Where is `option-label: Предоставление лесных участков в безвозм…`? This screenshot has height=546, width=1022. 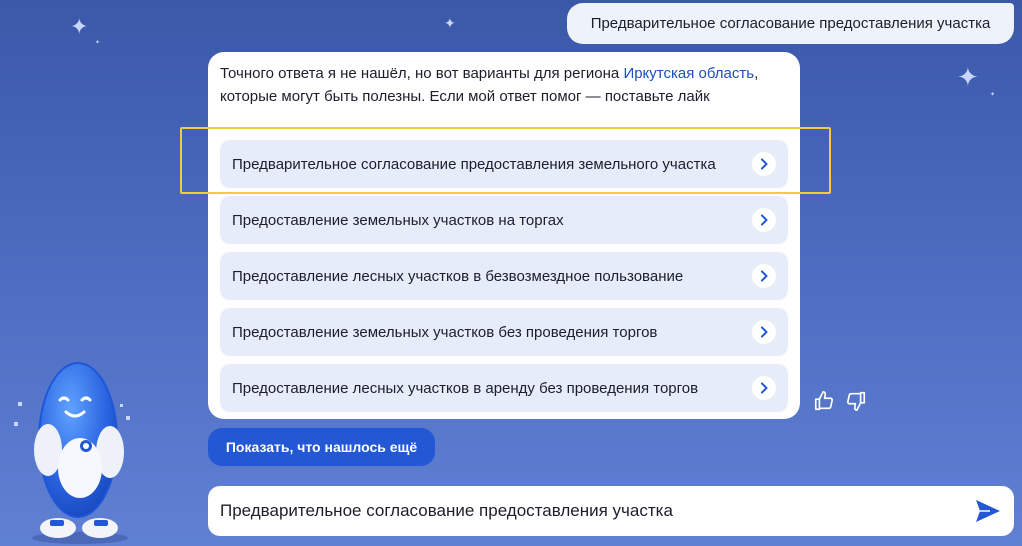
option-label: Предоставление лесных участков в безвозм… is located at coordinates (458, 276).